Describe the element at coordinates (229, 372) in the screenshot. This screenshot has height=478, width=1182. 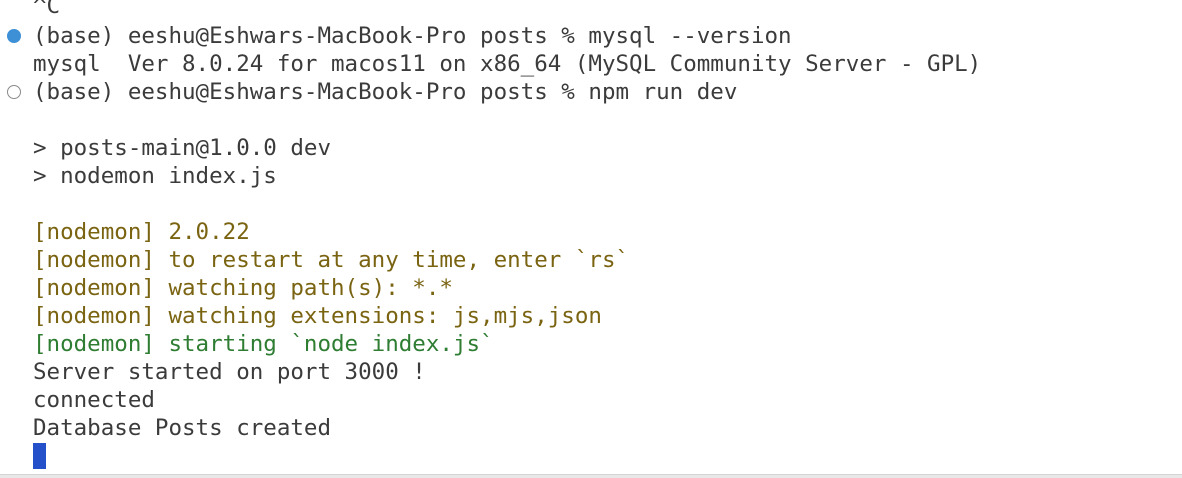
I see `terminal-line-server-started: Server started on port 3000 !` at that location.